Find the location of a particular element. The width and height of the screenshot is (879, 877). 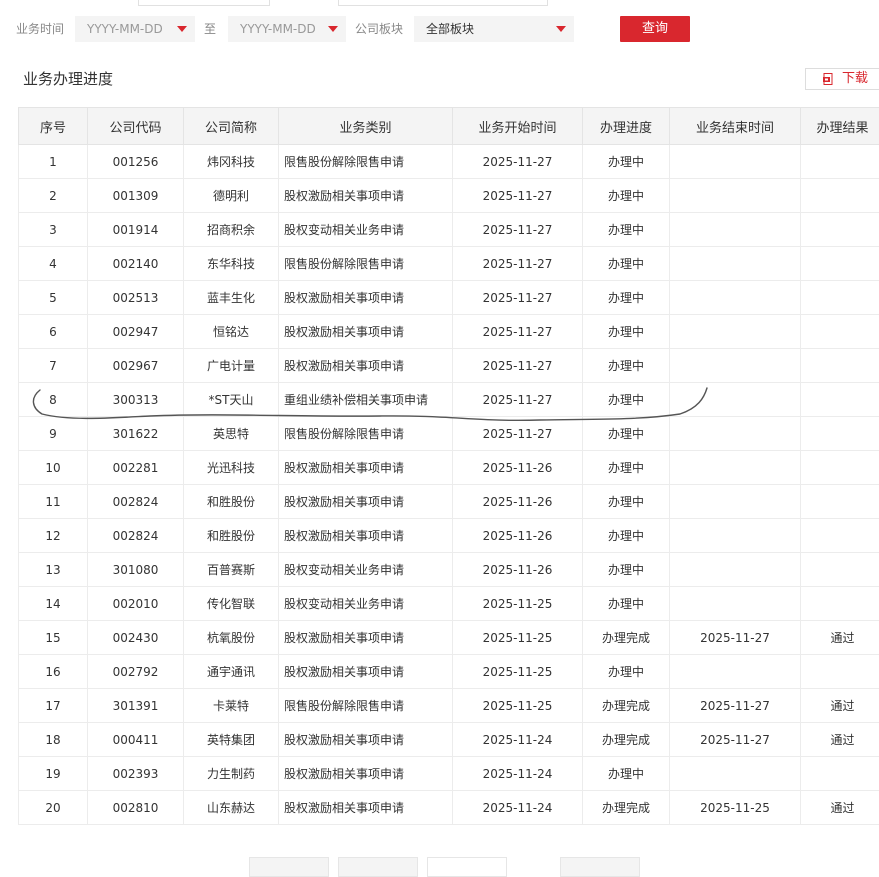

table-cell: 德明利 is located at coordinates (231, 196).